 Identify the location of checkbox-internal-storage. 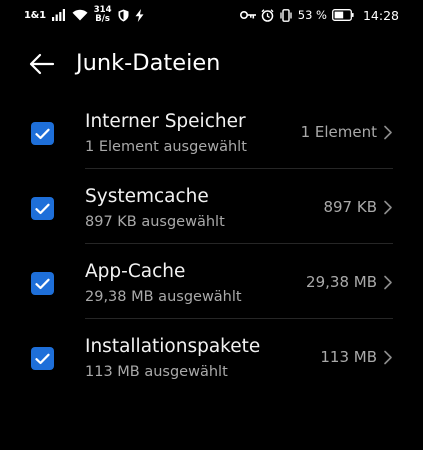
(42, 133).